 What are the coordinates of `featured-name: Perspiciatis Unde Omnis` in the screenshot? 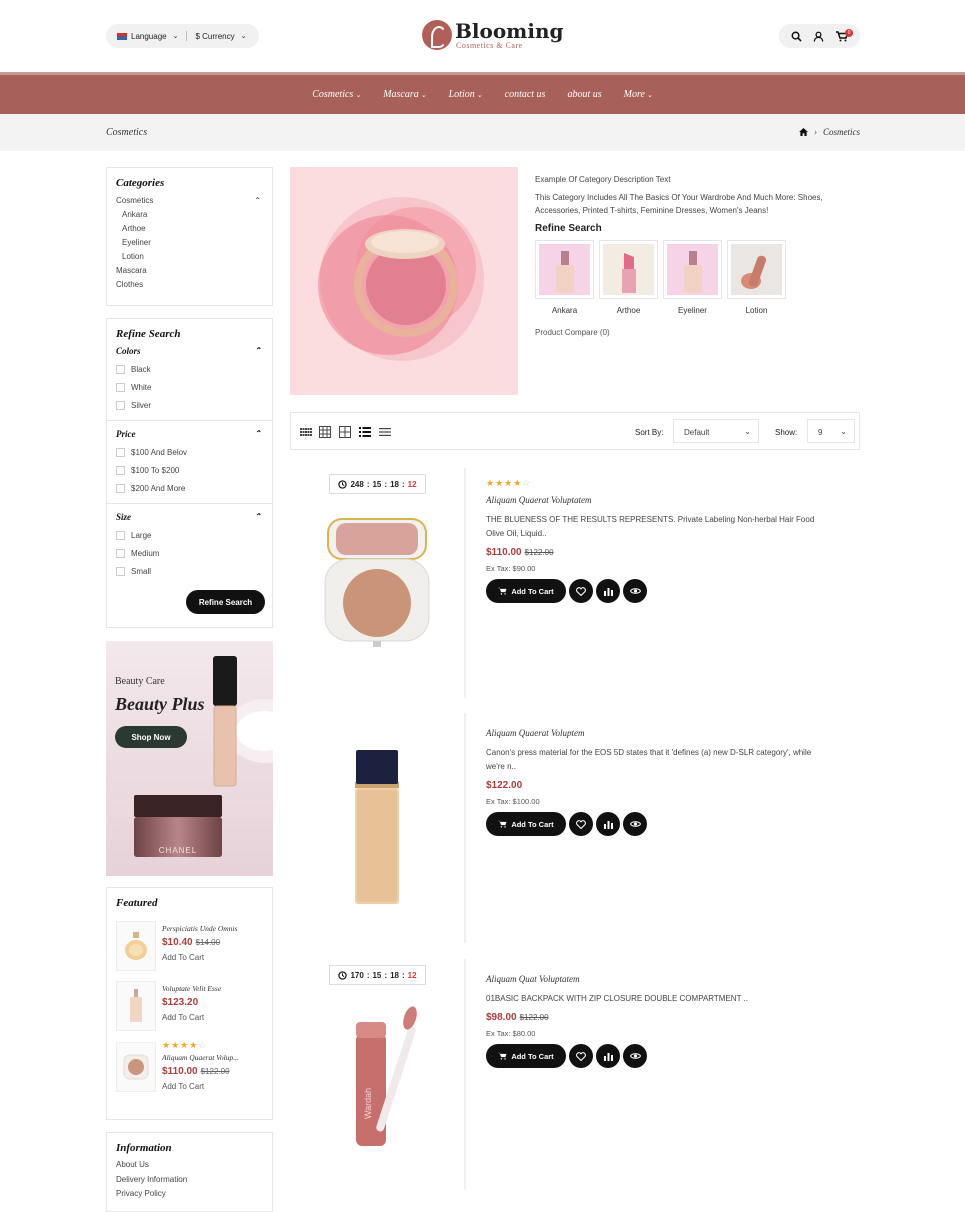 It's located at (212, 928).